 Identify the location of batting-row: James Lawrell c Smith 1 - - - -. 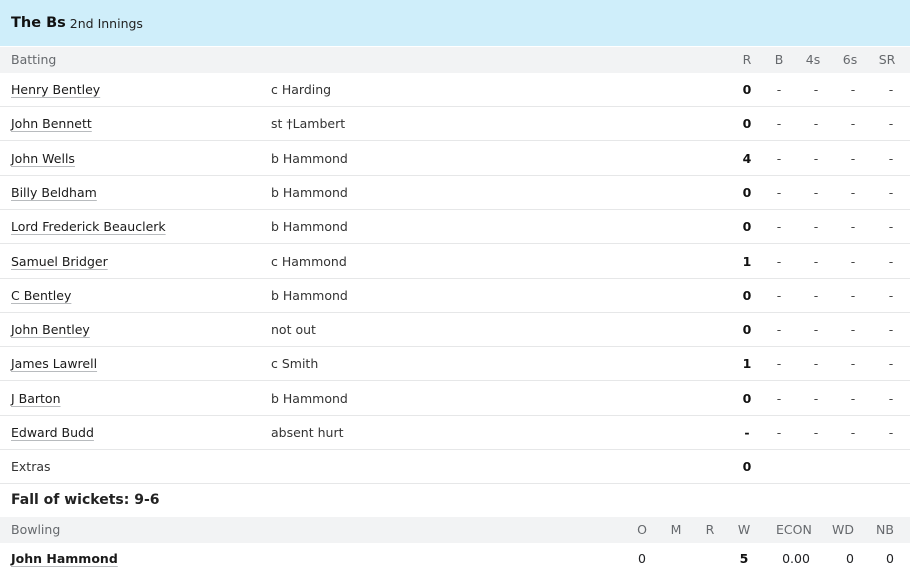
(455, 364).